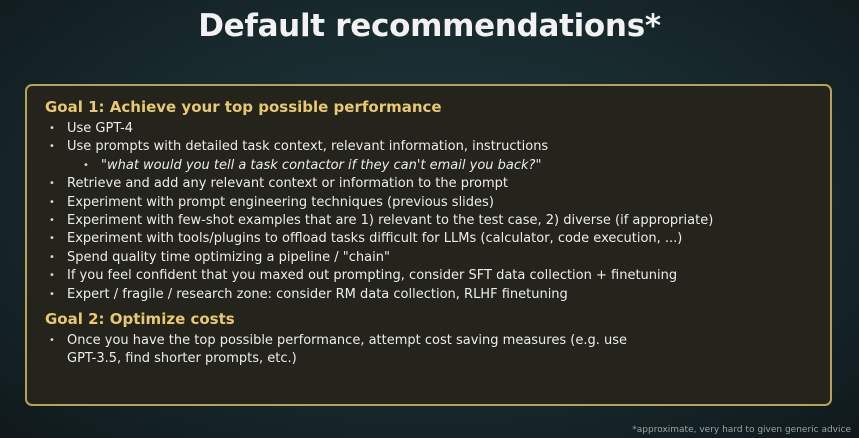  I want to click on list-item: Use GPT-4, so click(429, 129).